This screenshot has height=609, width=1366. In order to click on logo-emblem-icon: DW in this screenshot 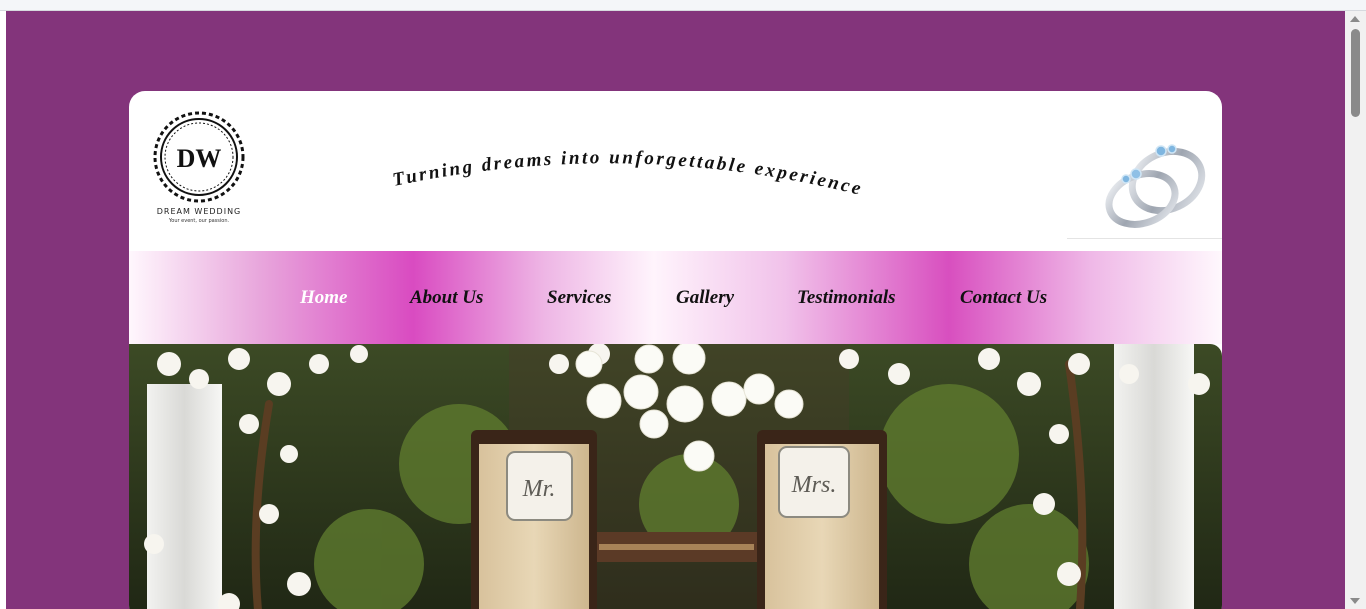, I will do `click(199, 157)`.